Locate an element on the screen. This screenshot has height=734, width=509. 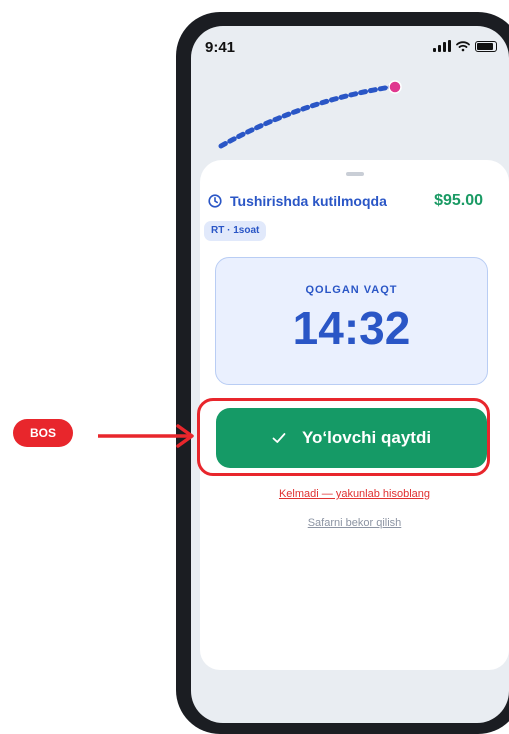
sheet-grabber is located at coordinates (355, 174).